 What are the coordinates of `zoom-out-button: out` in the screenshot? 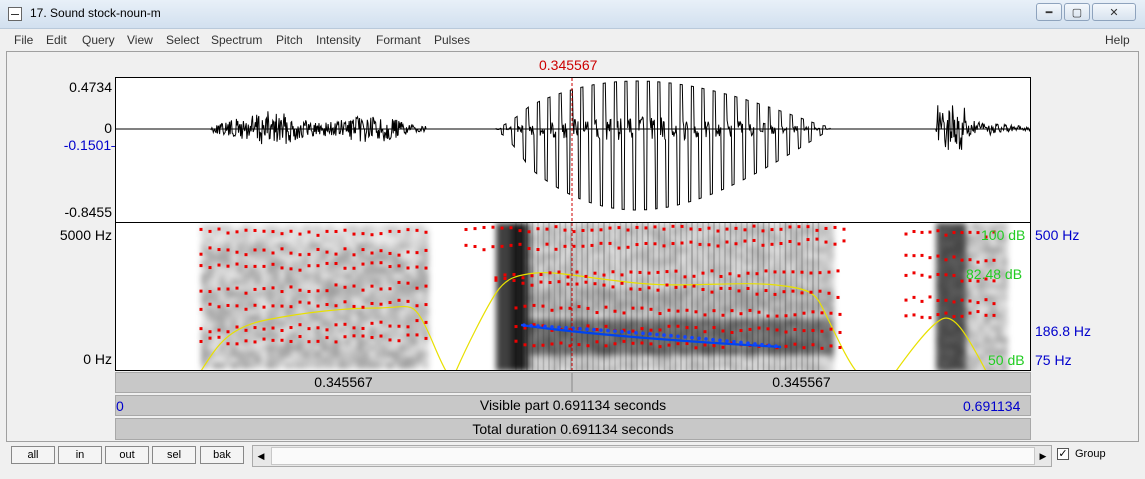 It's located at (127, 455).